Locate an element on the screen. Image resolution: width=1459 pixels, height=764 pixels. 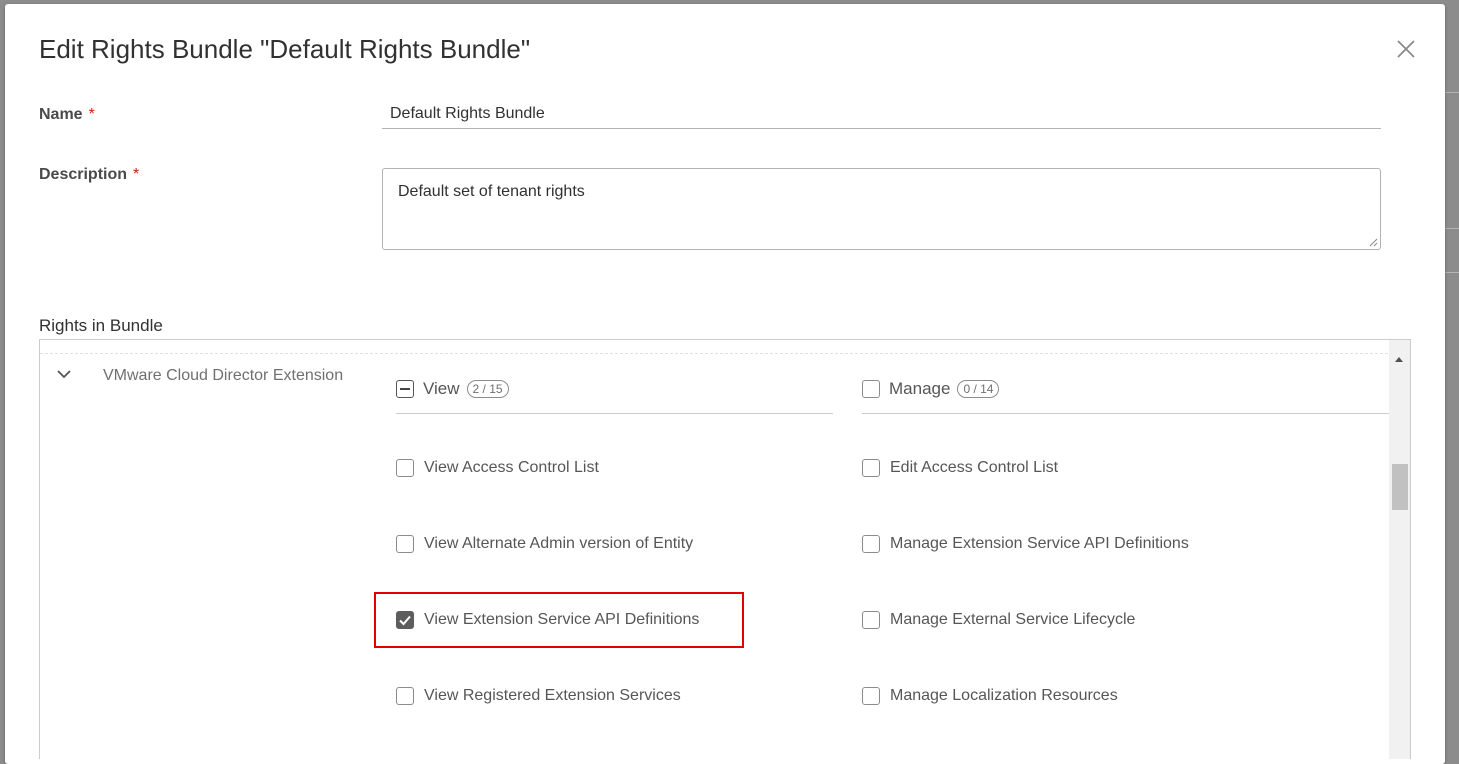
manage-category-header: Manage 0 / 14 is located at coordinates (931, 396).